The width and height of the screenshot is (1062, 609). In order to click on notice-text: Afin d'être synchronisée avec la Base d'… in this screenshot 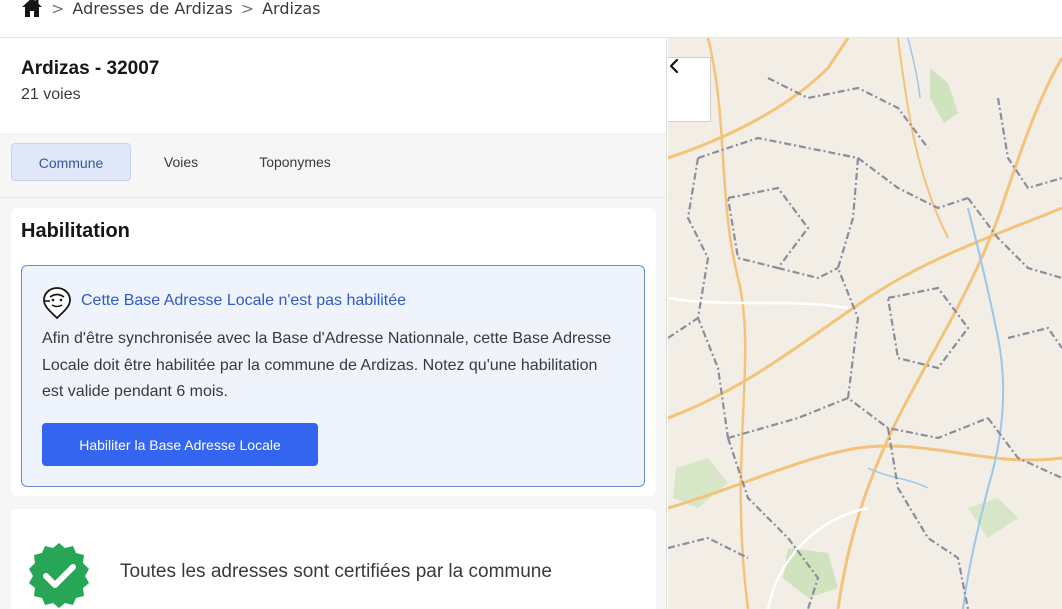, I will do `click(327, 365)`.